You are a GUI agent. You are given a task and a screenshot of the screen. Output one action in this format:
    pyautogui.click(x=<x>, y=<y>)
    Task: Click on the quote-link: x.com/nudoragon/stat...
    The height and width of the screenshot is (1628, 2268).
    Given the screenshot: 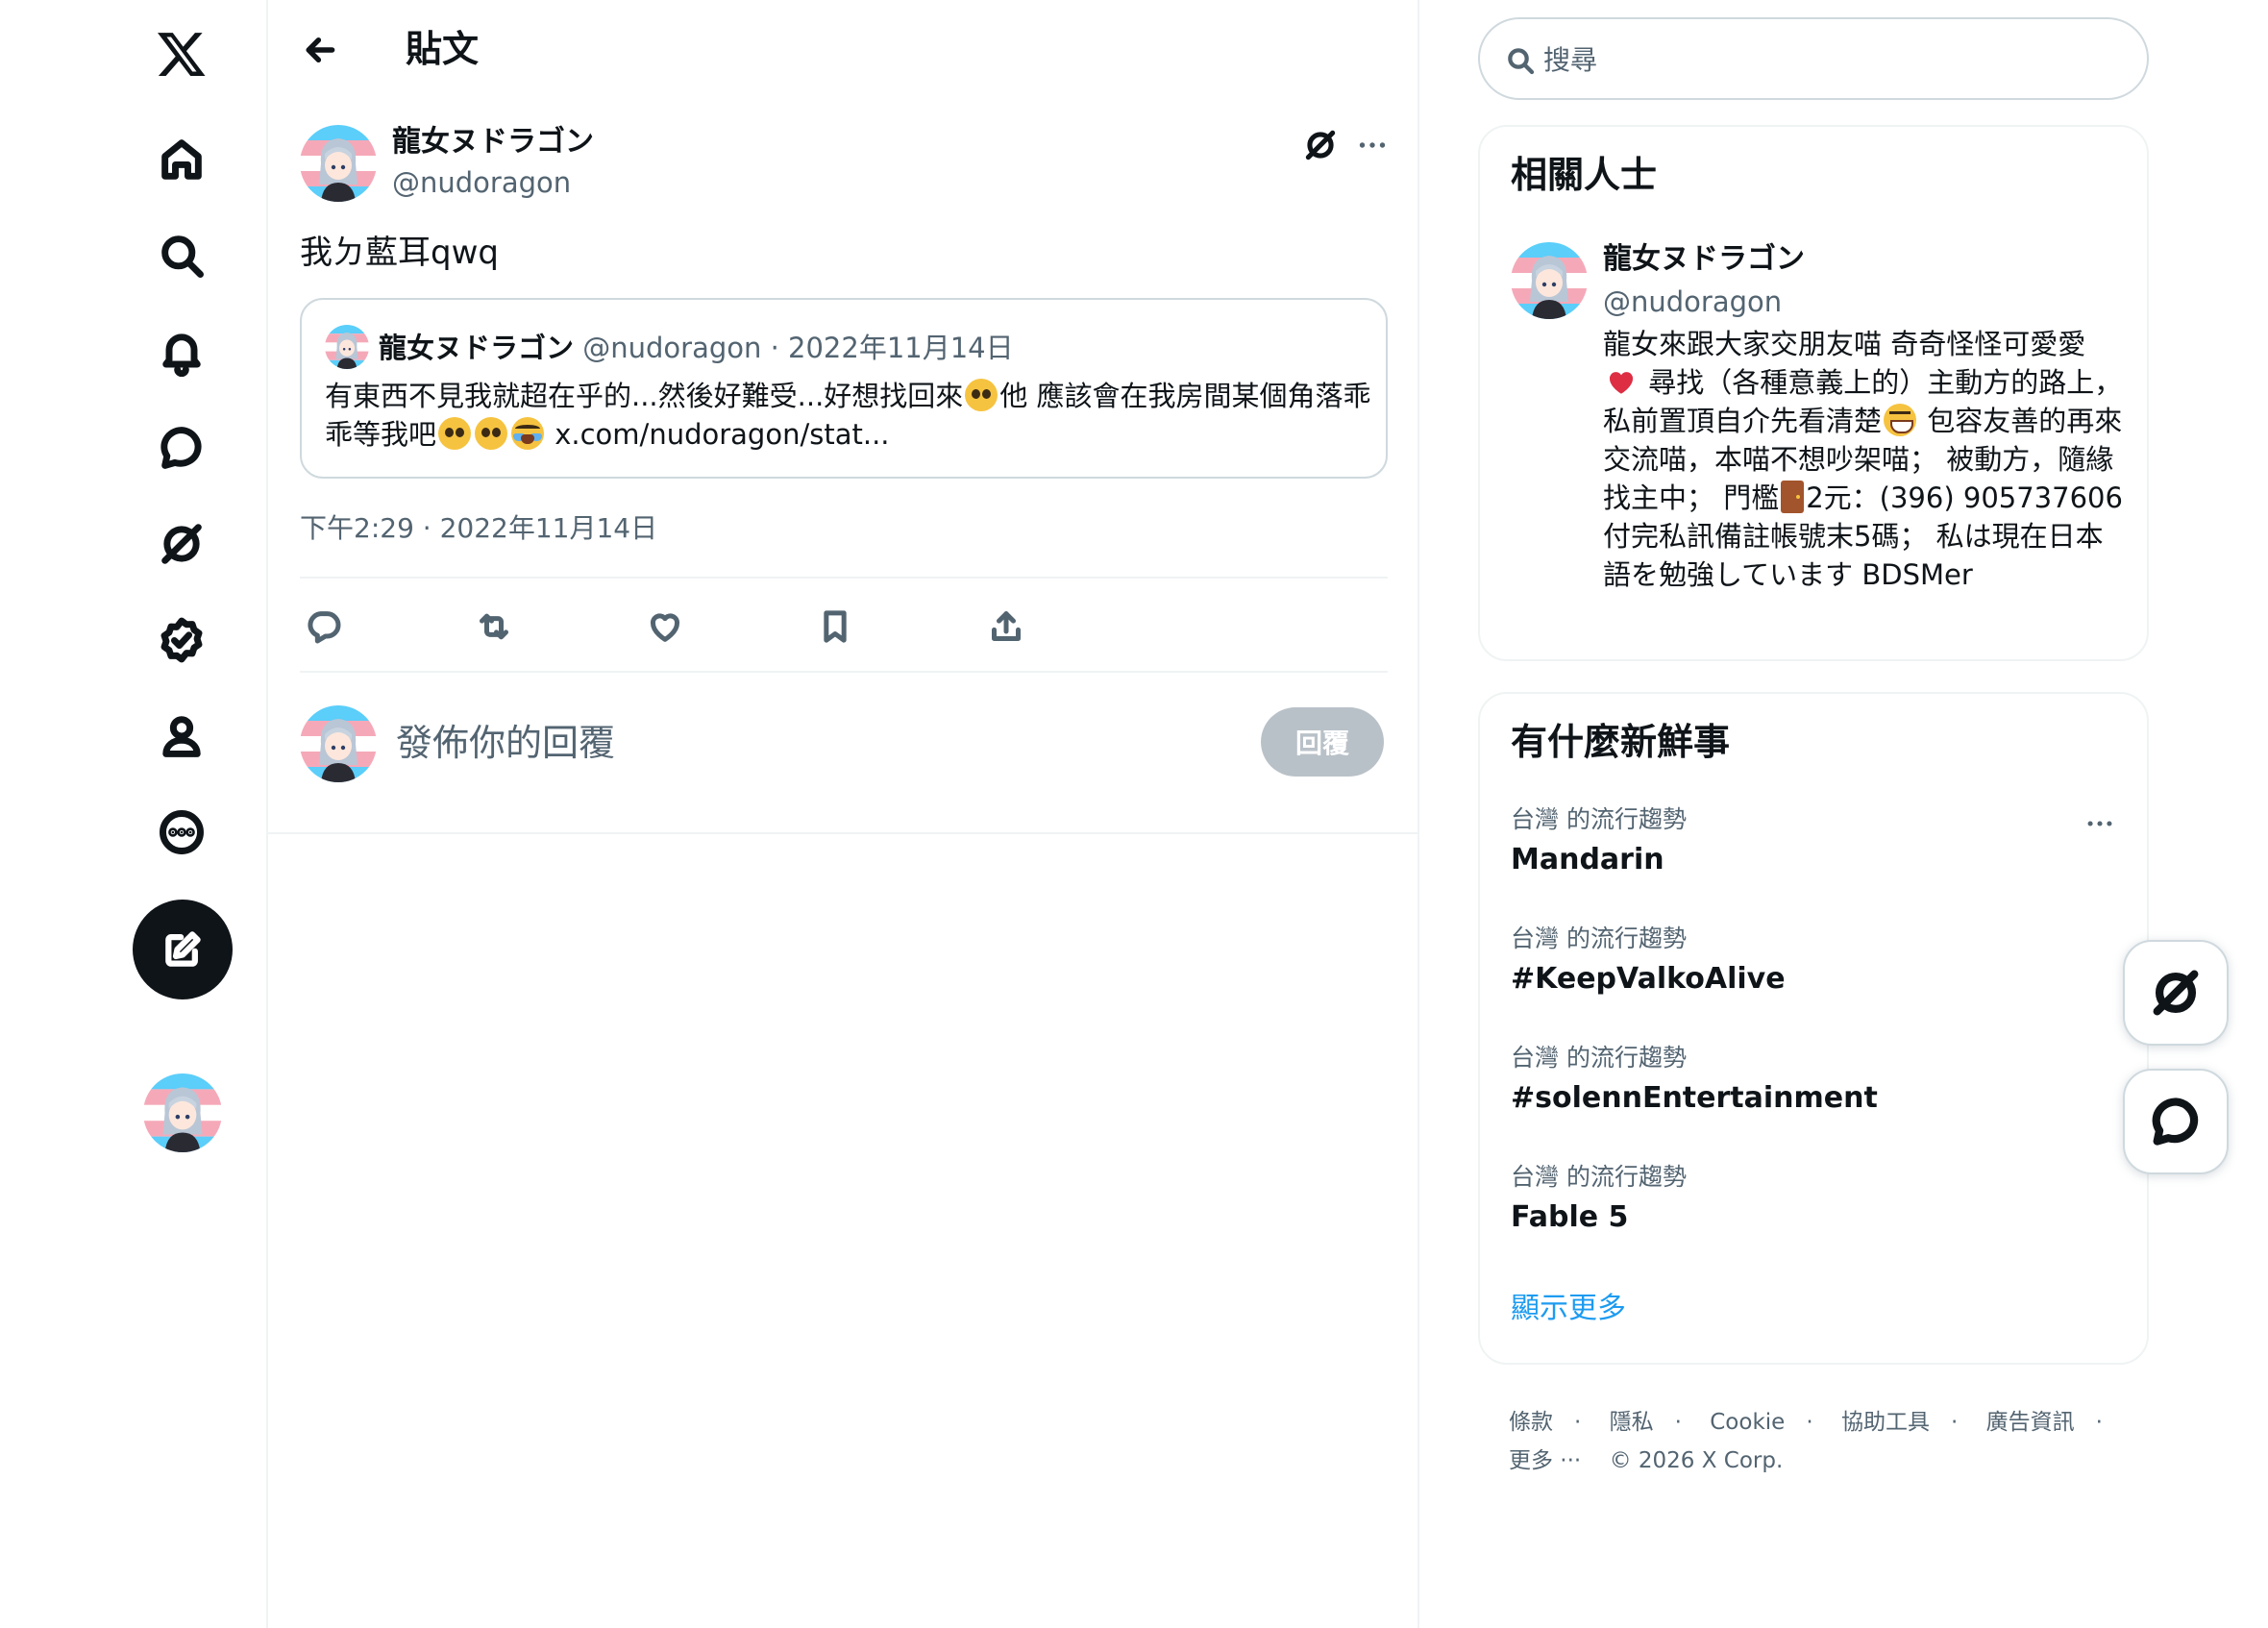 What is the action you would take?
    pyautogui.click(x=722, y=434)
    